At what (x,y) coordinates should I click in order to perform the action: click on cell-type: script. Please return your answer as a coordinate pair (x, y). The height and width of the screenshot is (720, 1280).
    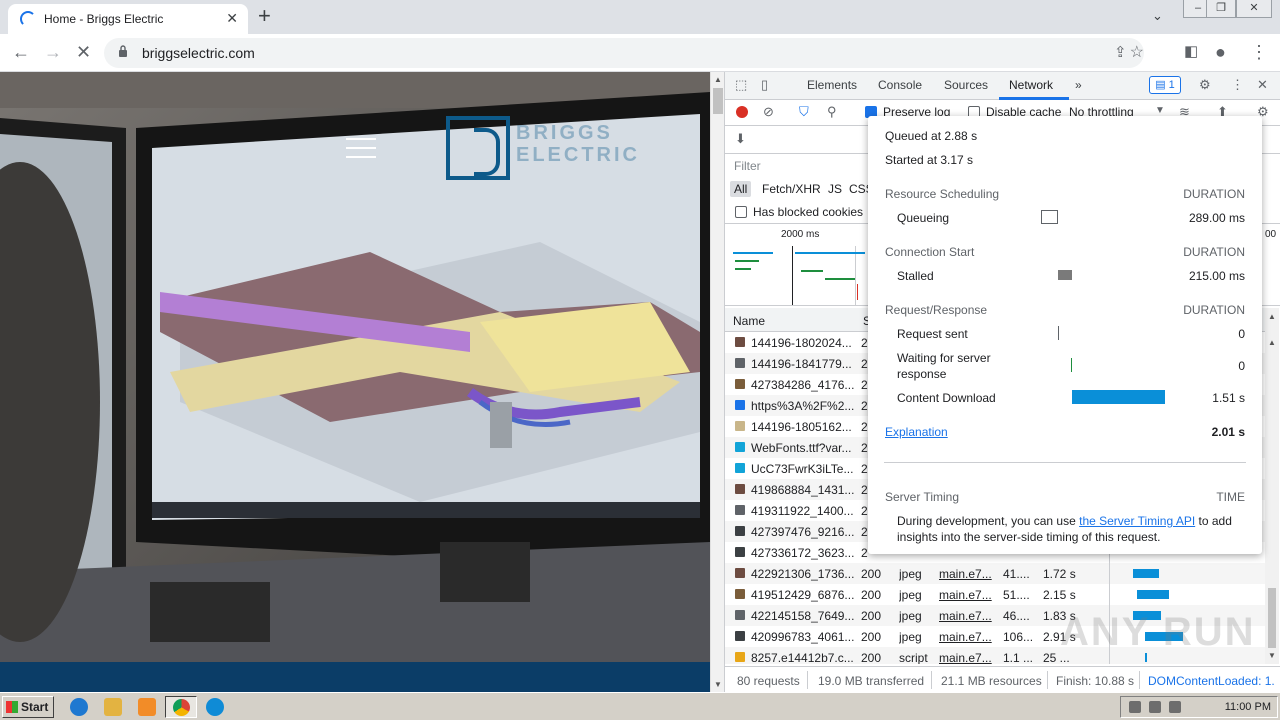
    Looking at the image, I should click on (913, 657).